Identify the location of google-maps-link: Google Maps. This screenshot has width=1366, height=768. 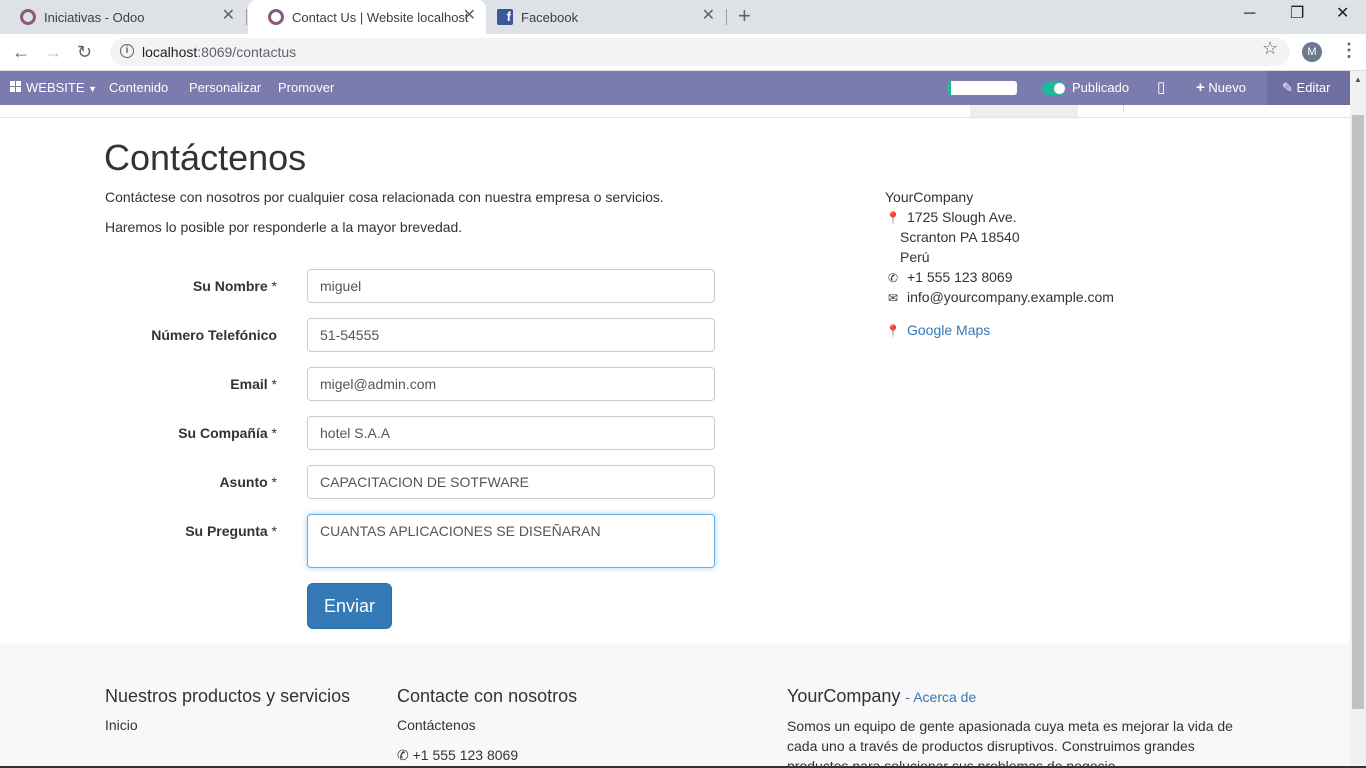
(948, 330).